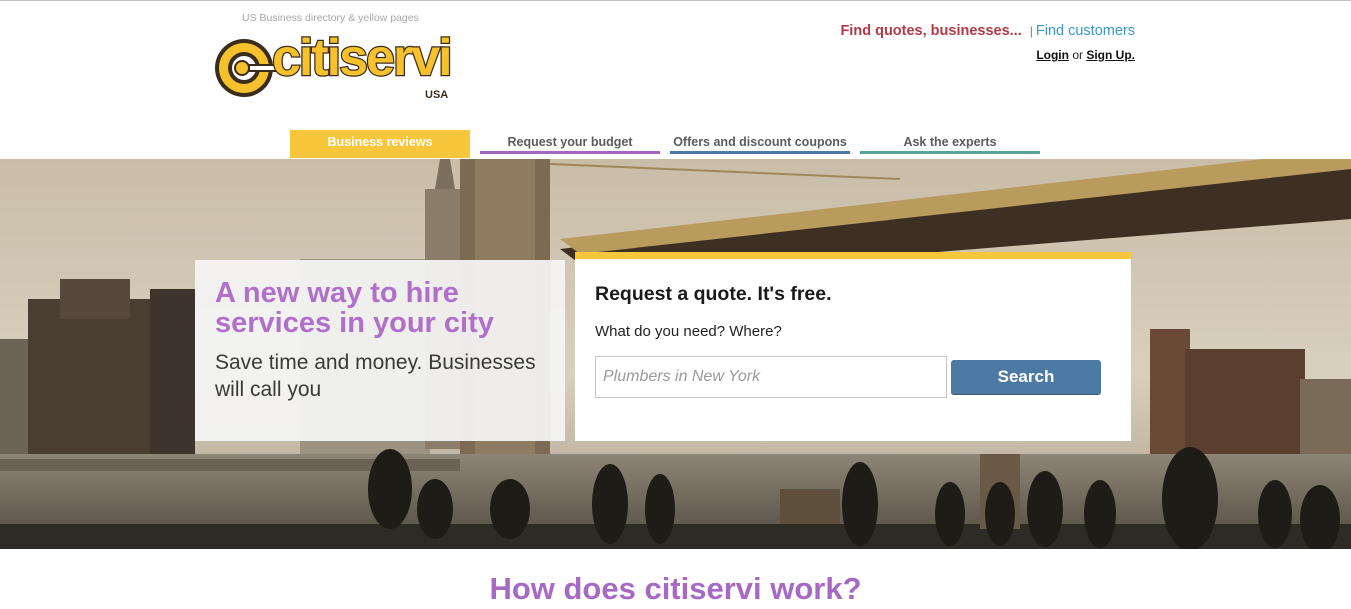 The width and height of the screenshot is (1351, 609). Describe the element at coordinates (688, 331) in the screenshot. I see `quote-label: What do you need? Where?` at that location.